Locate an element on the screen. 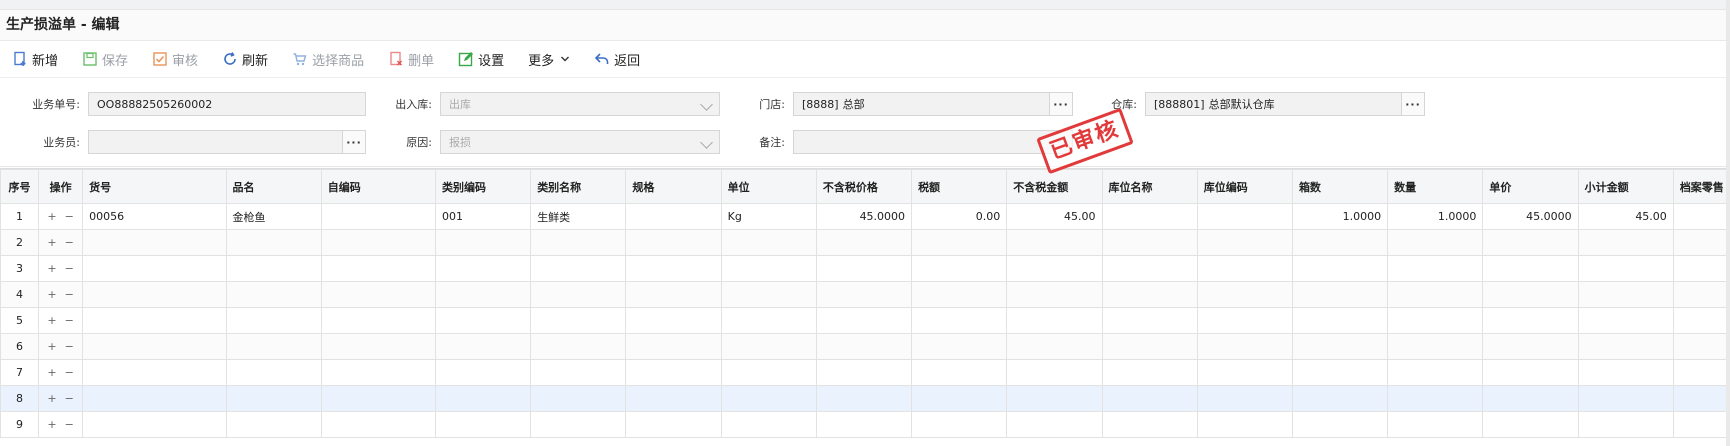  audit-button: 审核 is located at coordinates (175, 59).